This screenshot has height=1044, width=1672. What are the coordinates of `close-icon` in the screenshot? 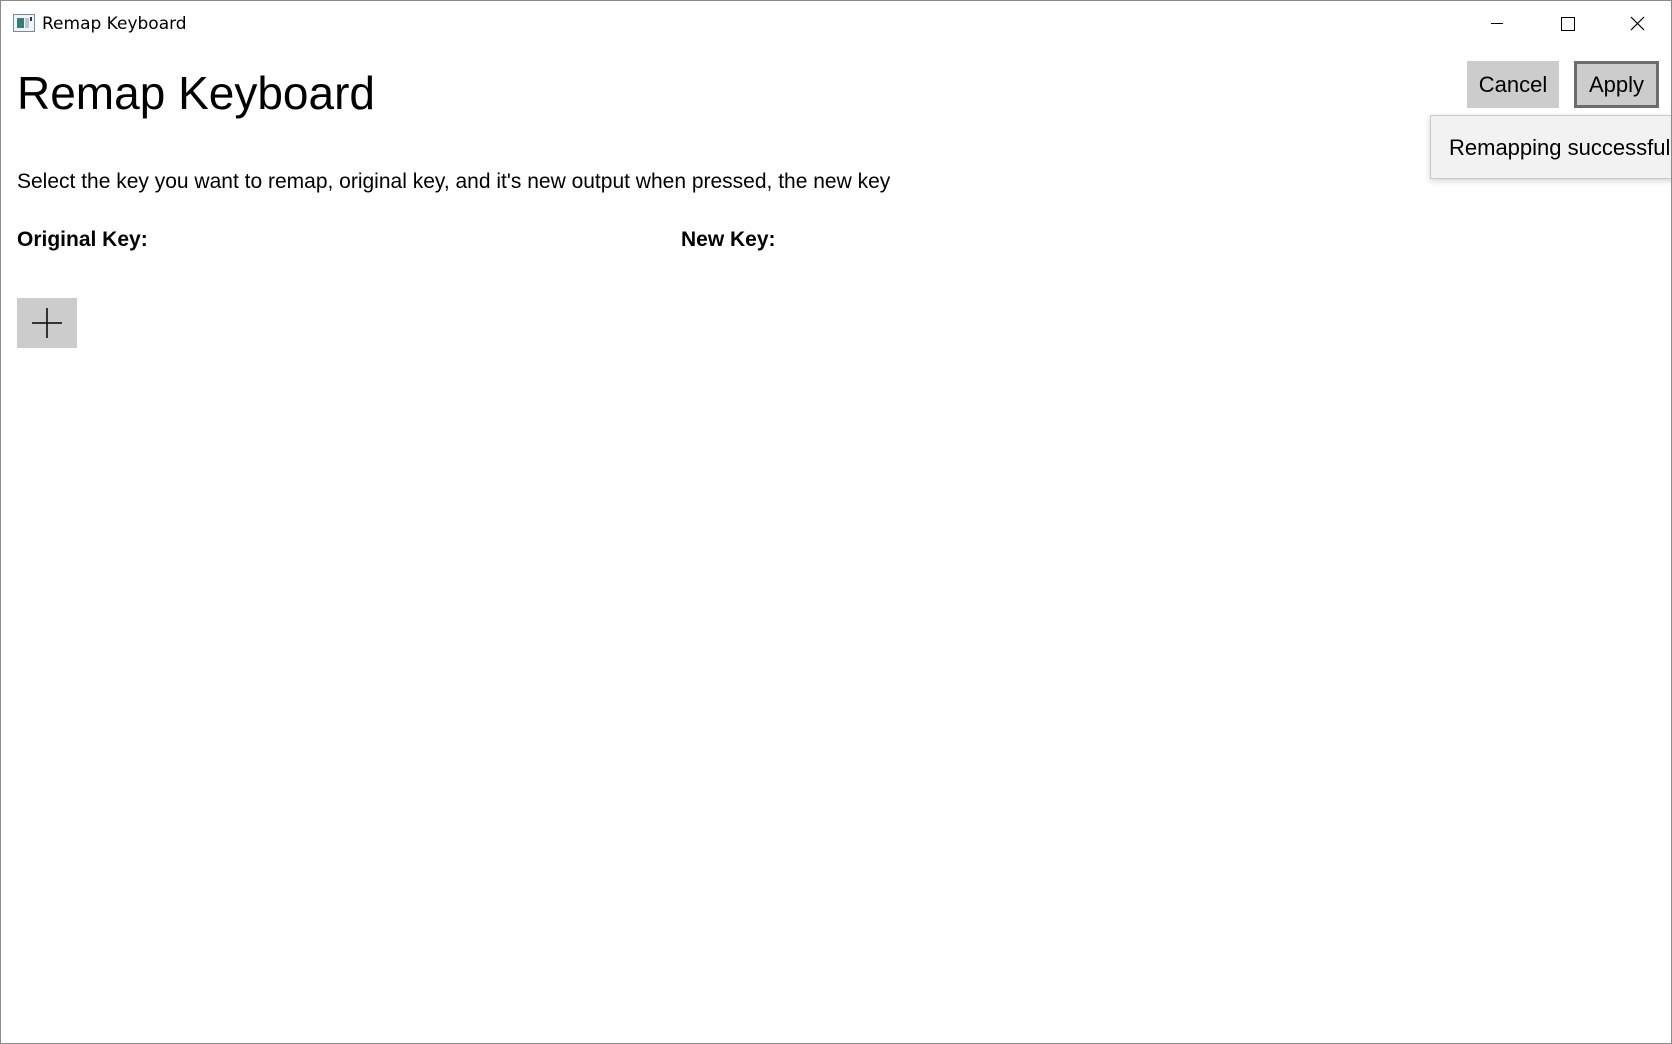 It's located at (1637, 23).